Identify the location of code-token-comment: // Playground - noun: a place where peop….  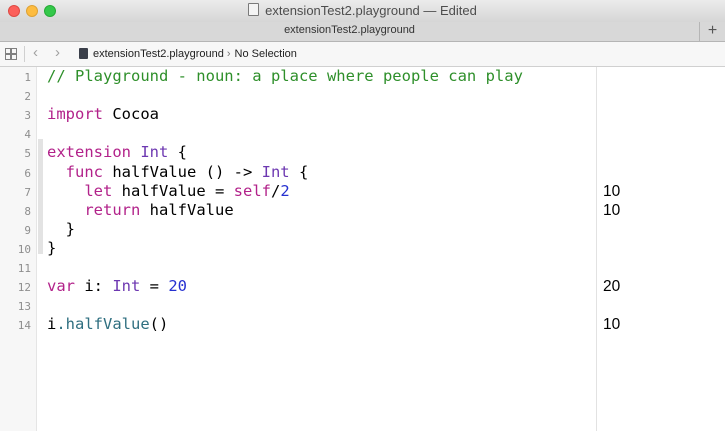
(285, 76).